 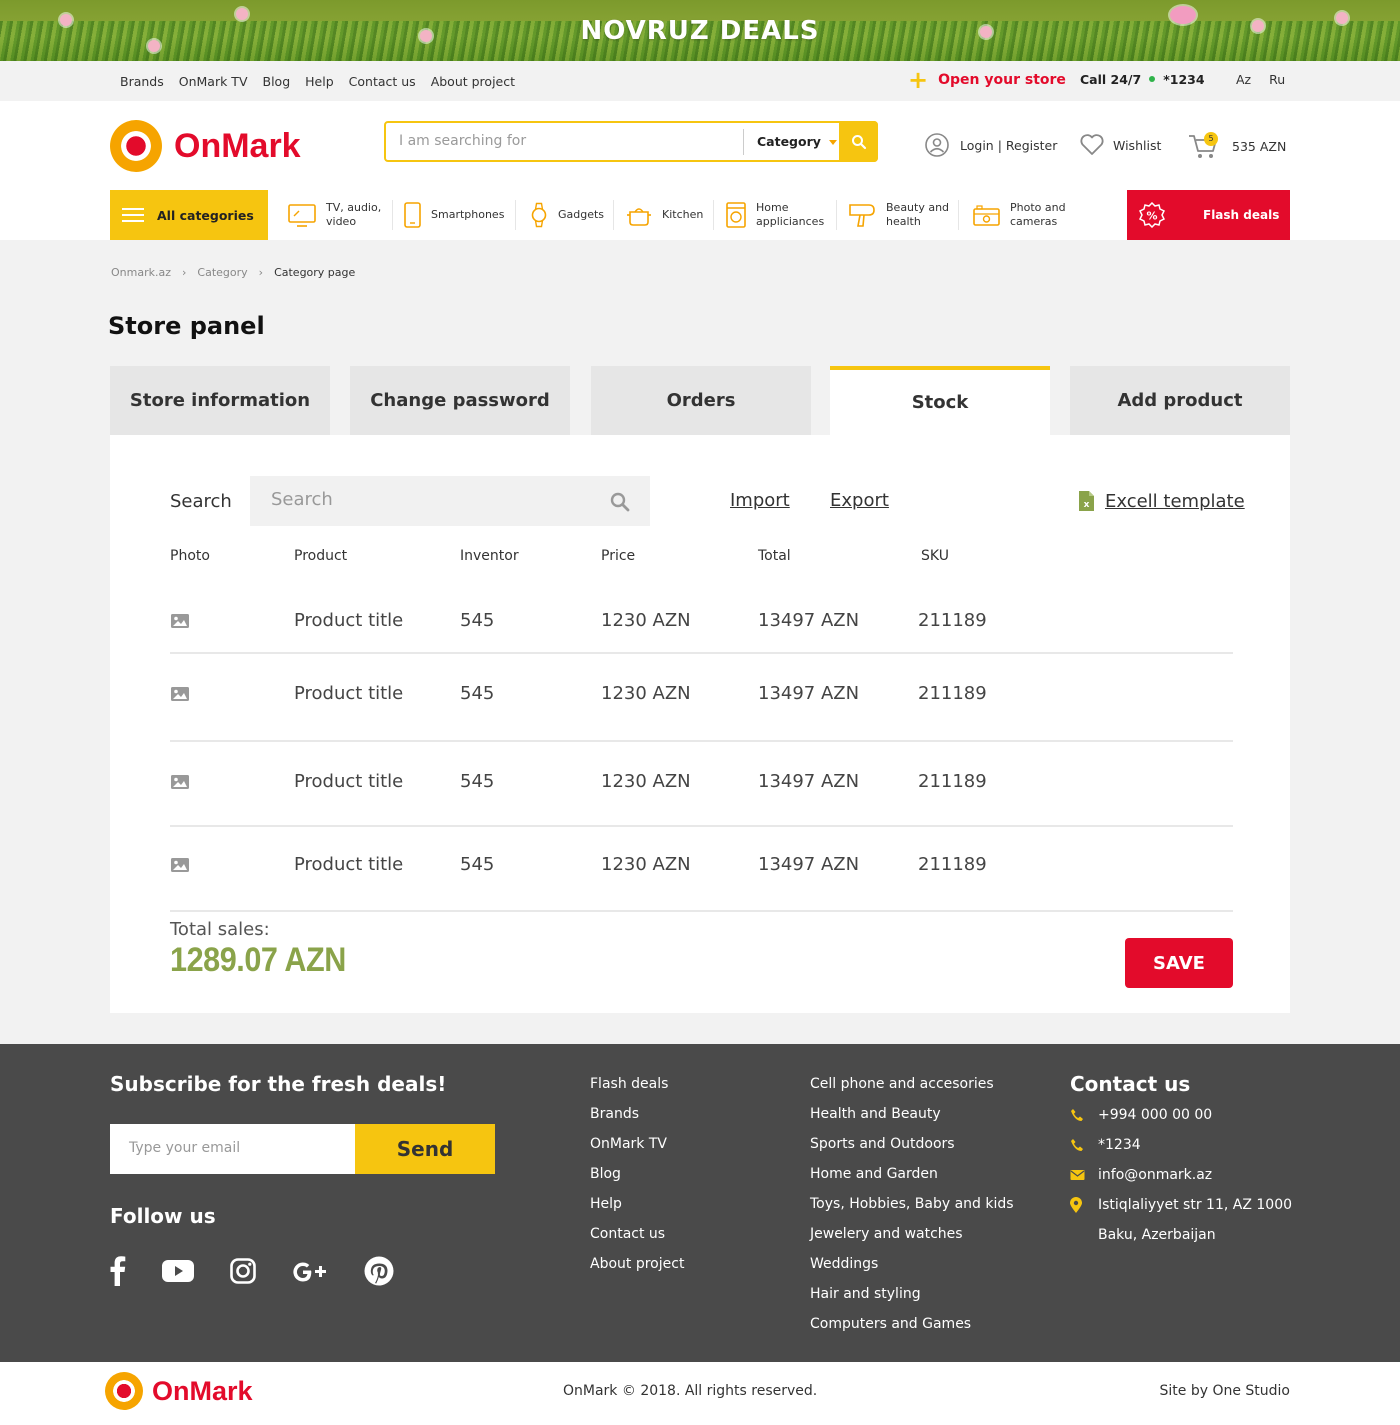 What do you see at coordinates (1208, 215) in the screenshot?
I see `flash-deals-button: % Flash deals` at bounding box center [1208, 215].